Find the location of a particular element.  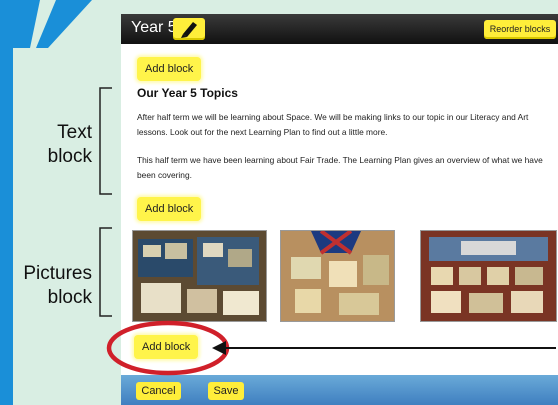

arrow-head is located at coordinates (219, 348).